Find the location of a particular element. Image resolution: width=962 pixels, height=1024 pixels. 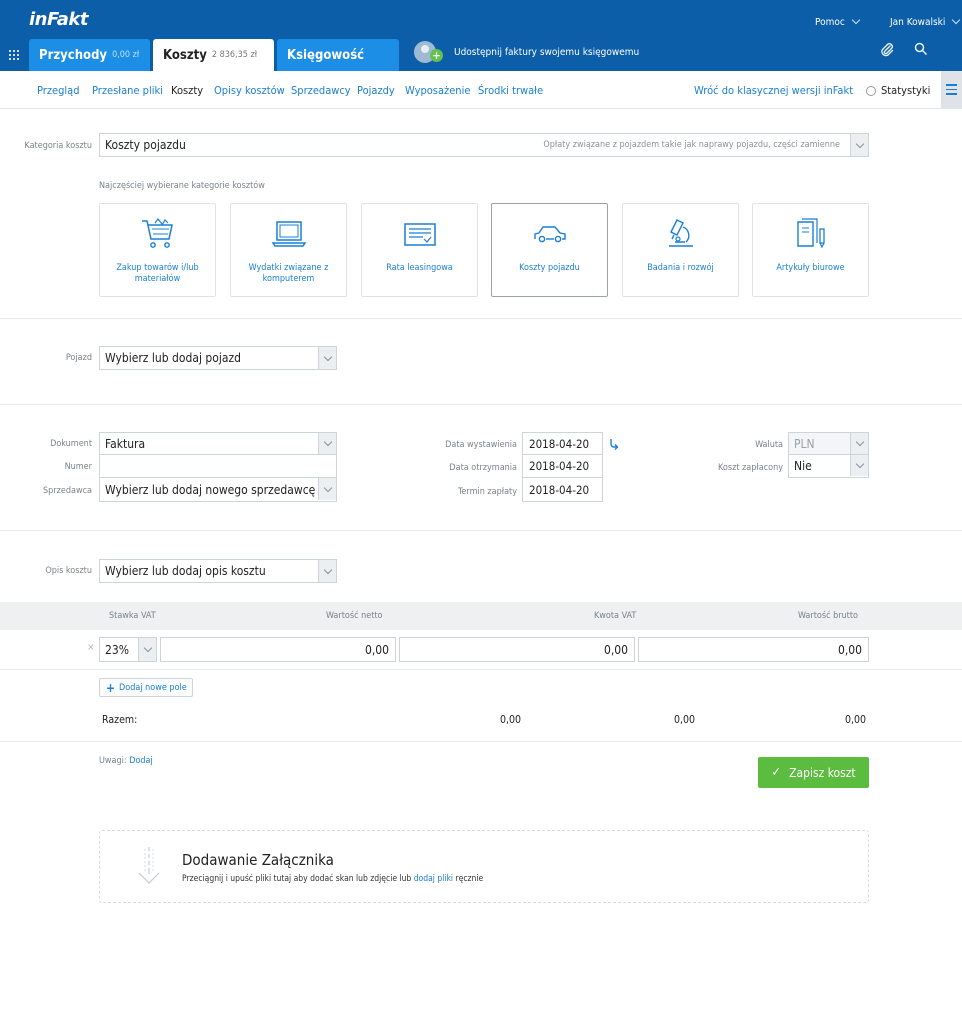

seller-select: Wybierz lub dodaj nowego sprzedawcę is located at coordinates (218, 490).